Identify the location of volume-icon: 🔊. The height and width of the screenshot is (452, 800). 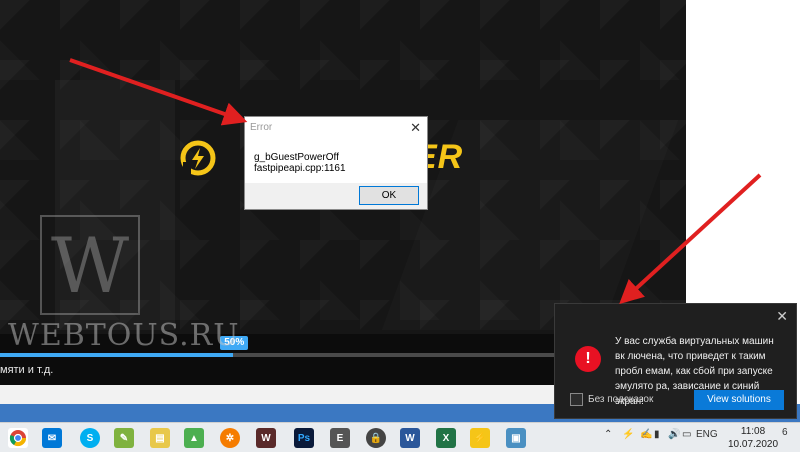
(674, 434).